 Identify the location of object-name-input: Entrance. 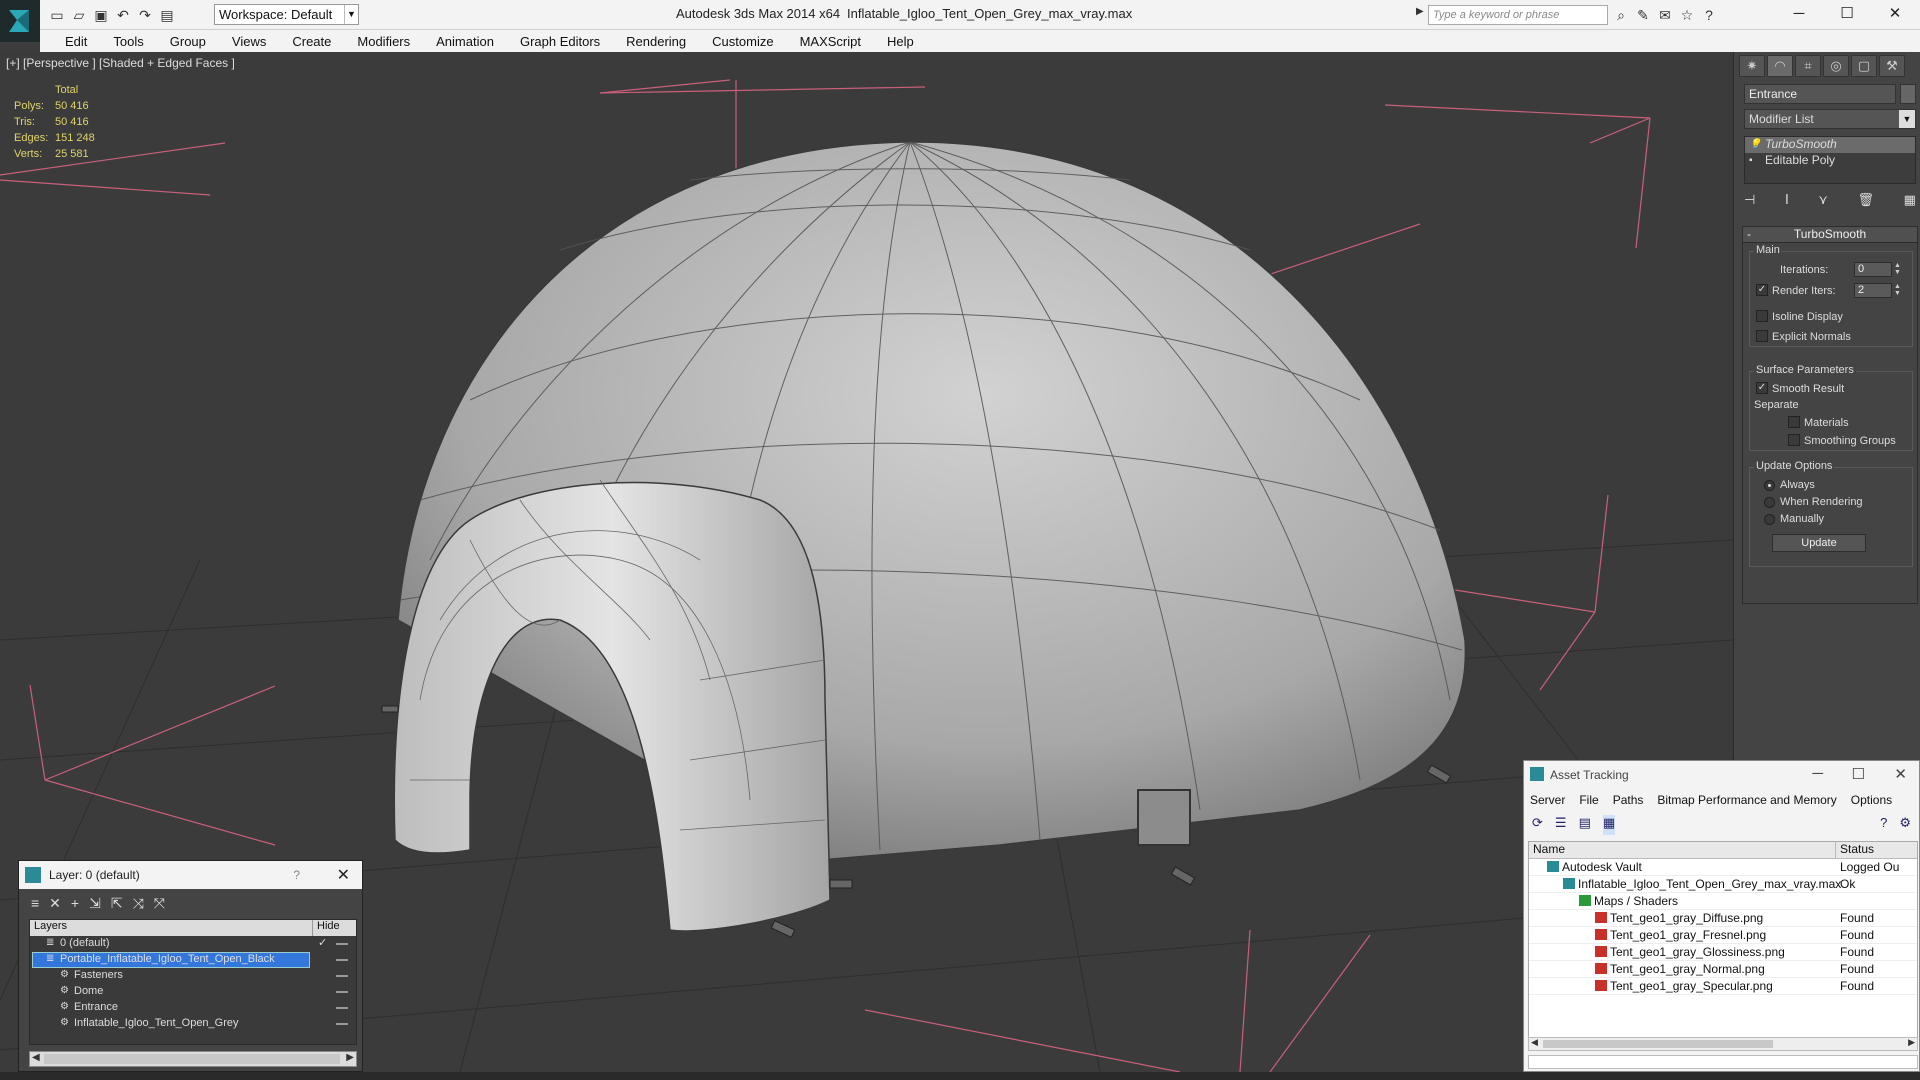
(1820, 94).